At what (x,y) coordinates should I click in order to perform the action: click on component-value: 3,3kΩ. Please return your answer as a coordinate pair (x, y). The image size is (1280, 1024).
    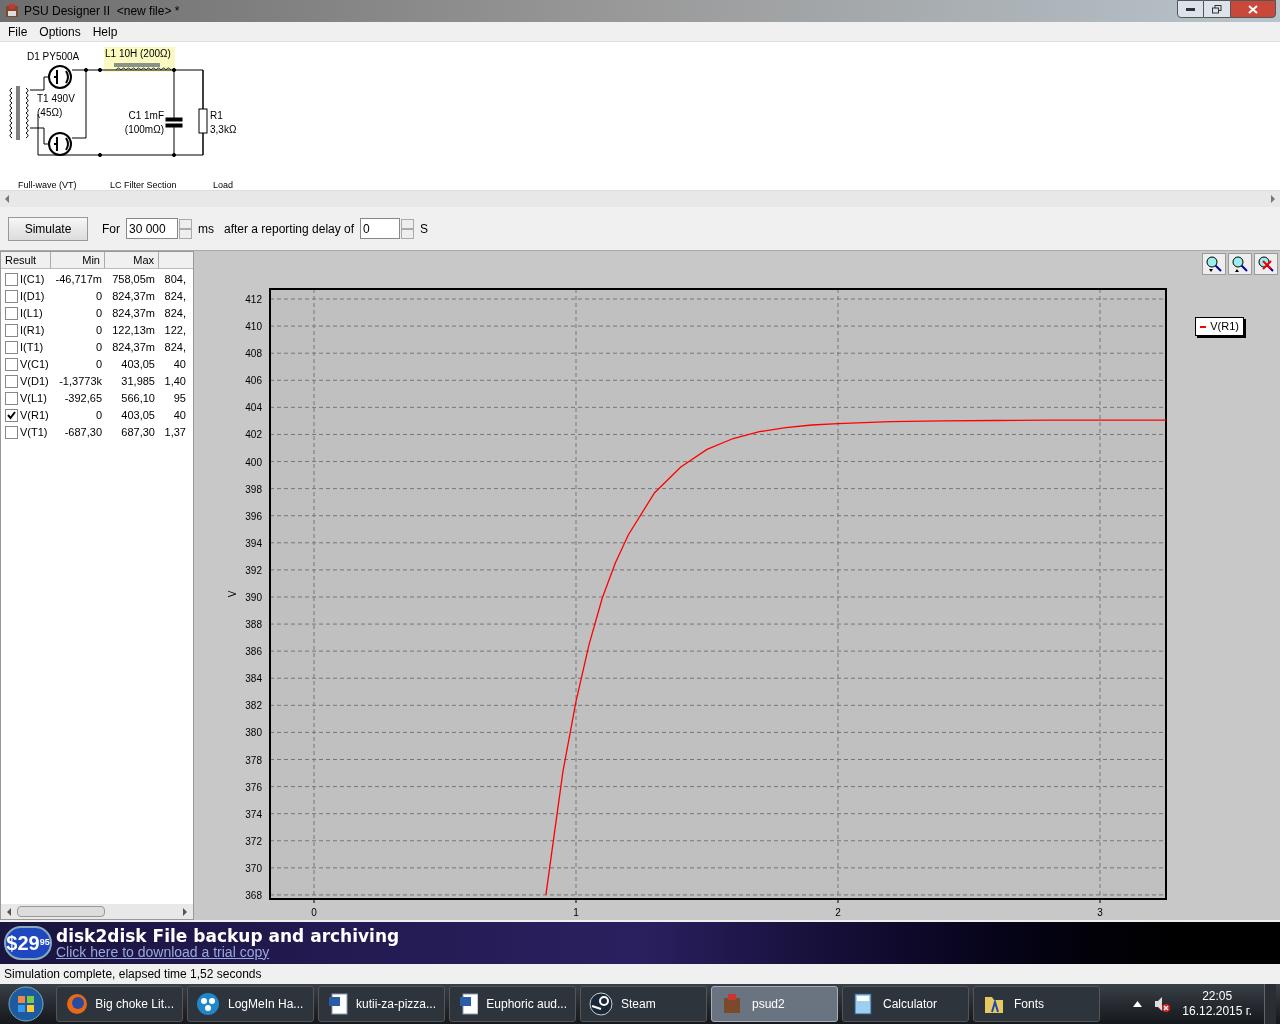
    Looking at the image, I should click on (223, 129).